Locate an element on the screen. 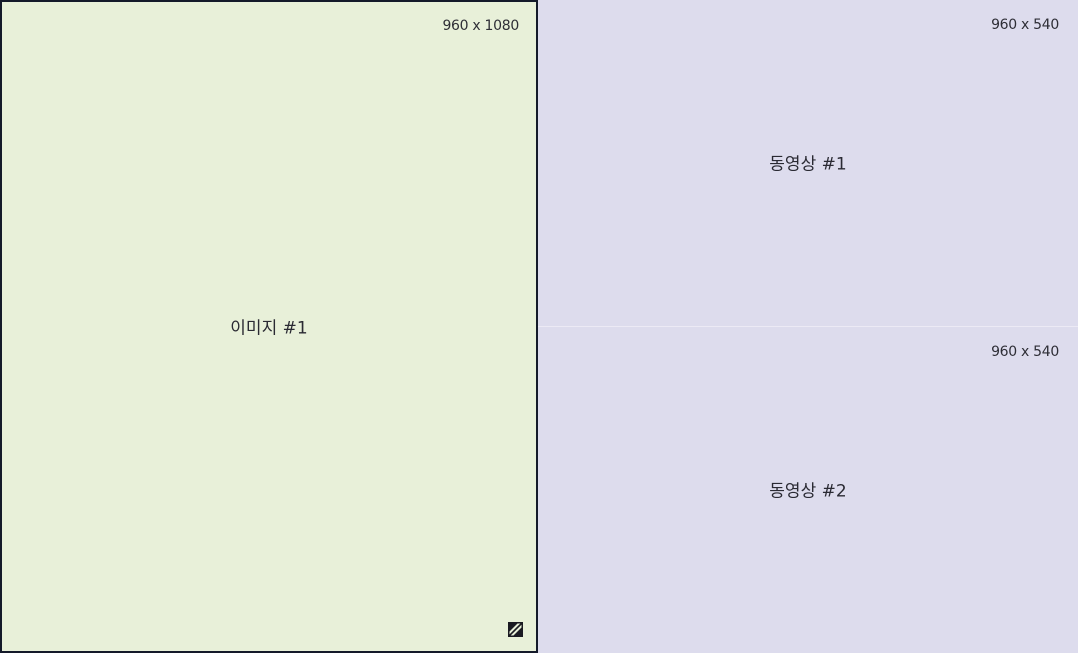  panel-label: 동영상 #1 is located at coordinates (808, 164).